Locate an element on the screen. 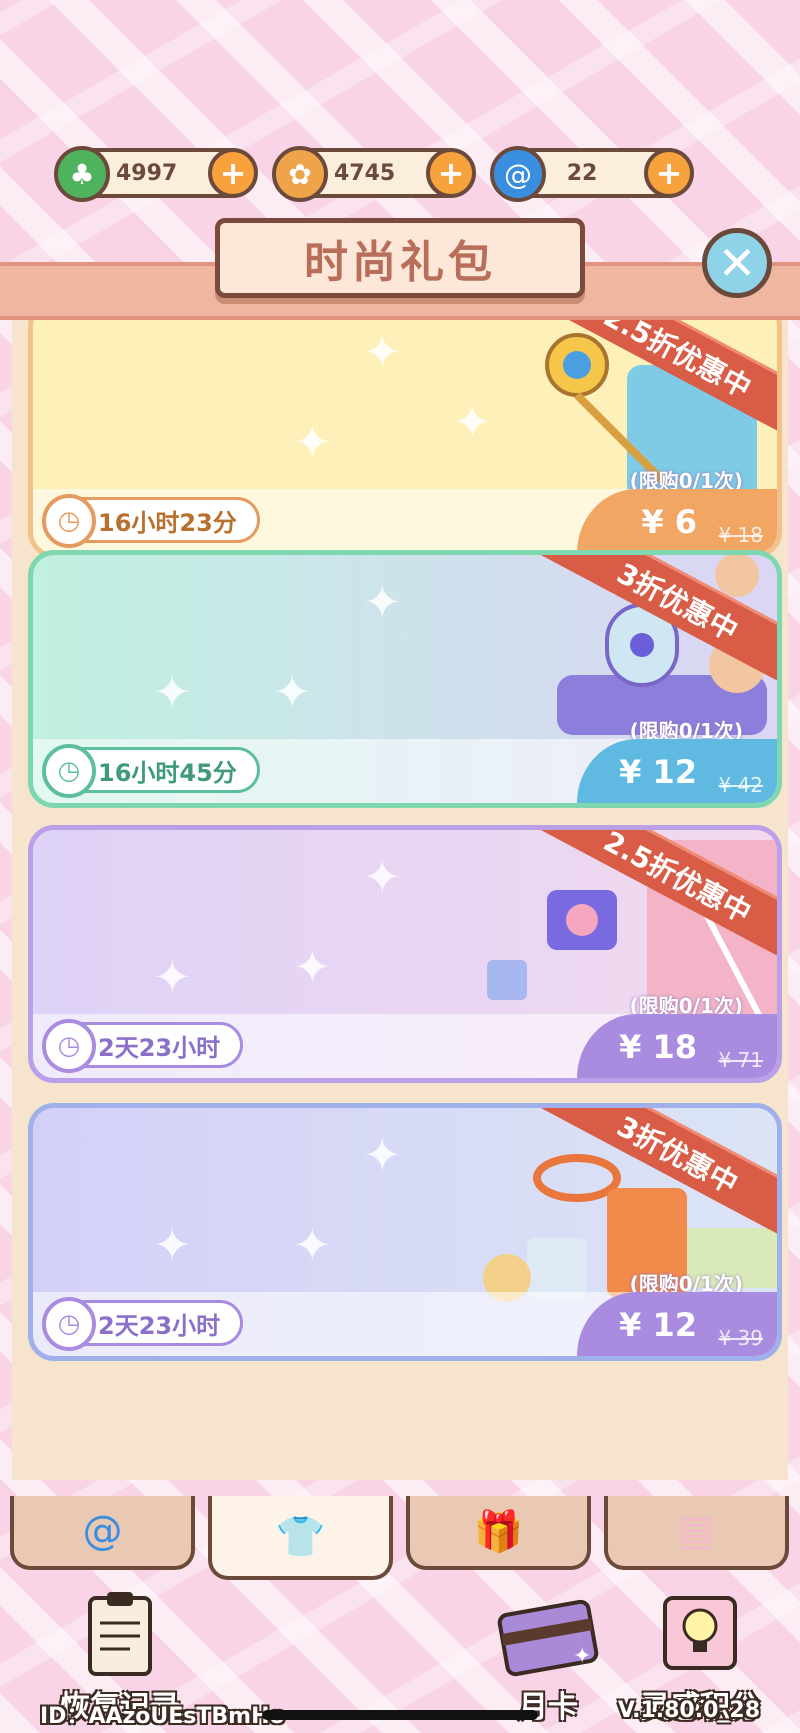 This screenshot has height=1733, width=800. currency-value: 4745 is located at coordinates (365, 173).